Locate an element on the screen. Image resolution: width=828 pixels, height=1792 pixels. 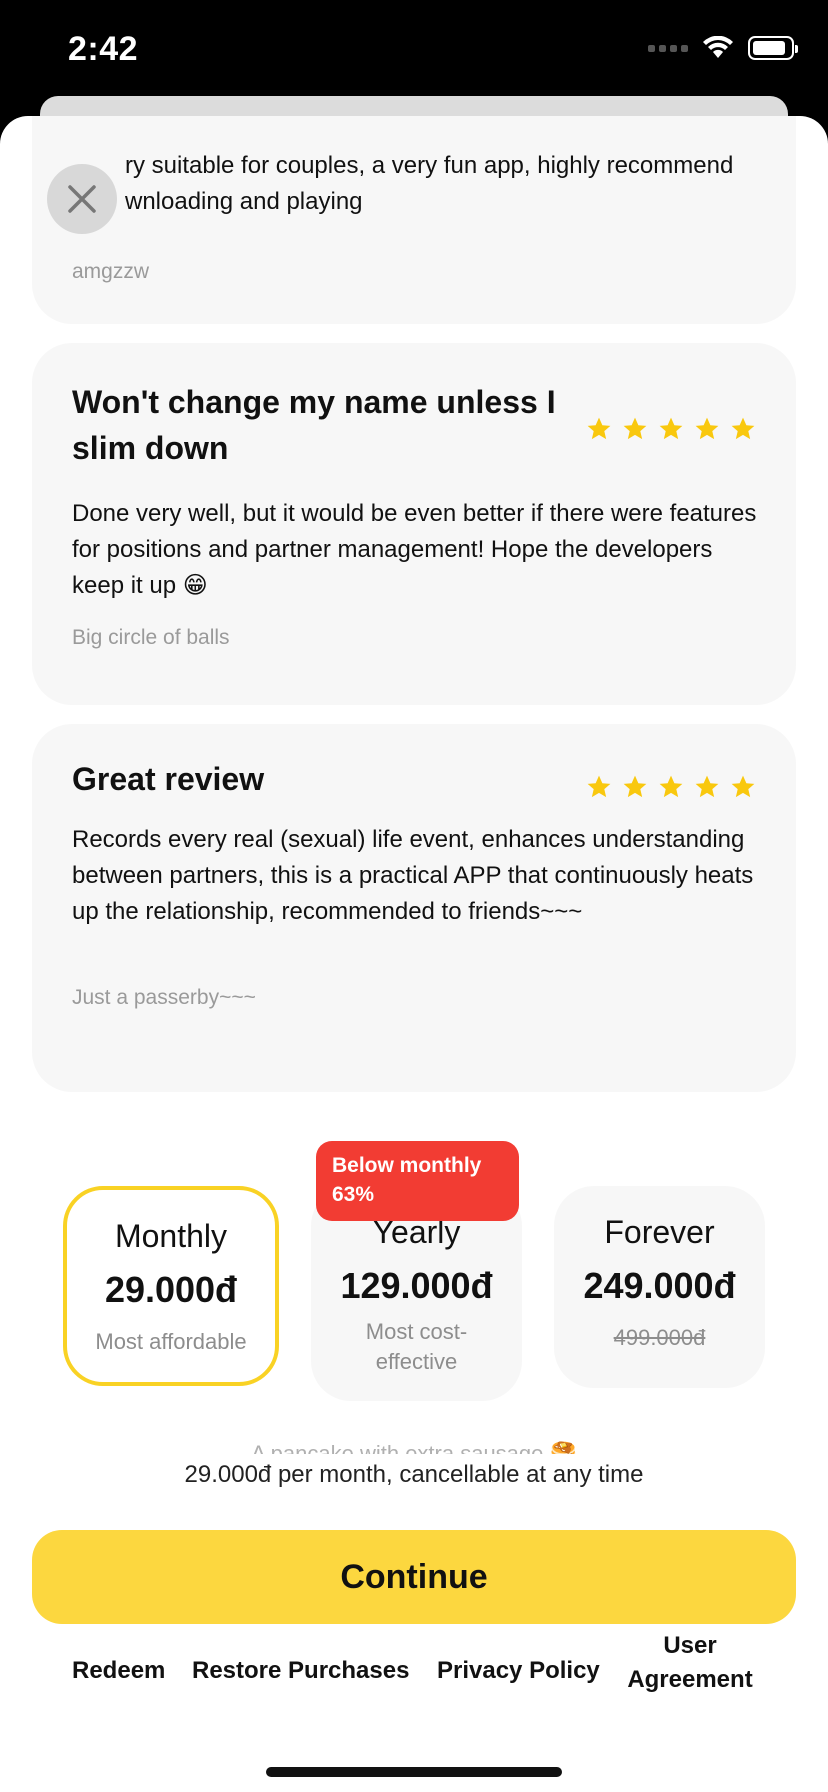
plan-monthly: Monthly 29.000đ Most affordable is located at coordinates (171, 1286).